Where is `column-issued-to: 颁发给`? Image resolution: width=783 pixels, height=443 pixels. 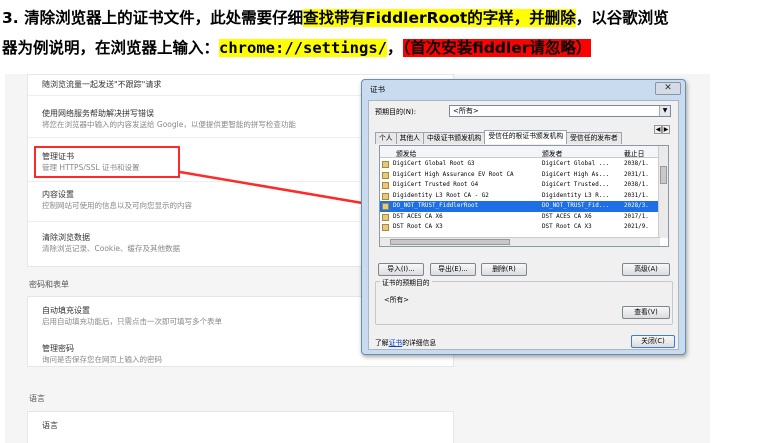 column-issued-to: 颁发给 is located at coordinates (406, 153).